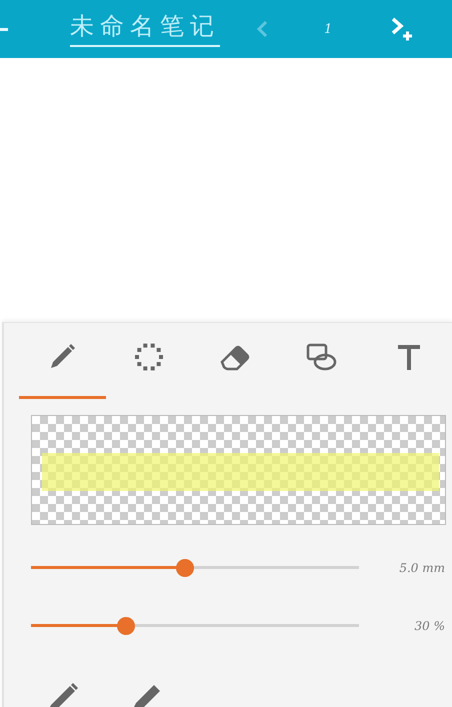 The width and height of the screenshot is (452, 707). What do you see at coordinates (402, 29) in the screenshot?
I see `add-page-button` at bounding box center [402, 29].